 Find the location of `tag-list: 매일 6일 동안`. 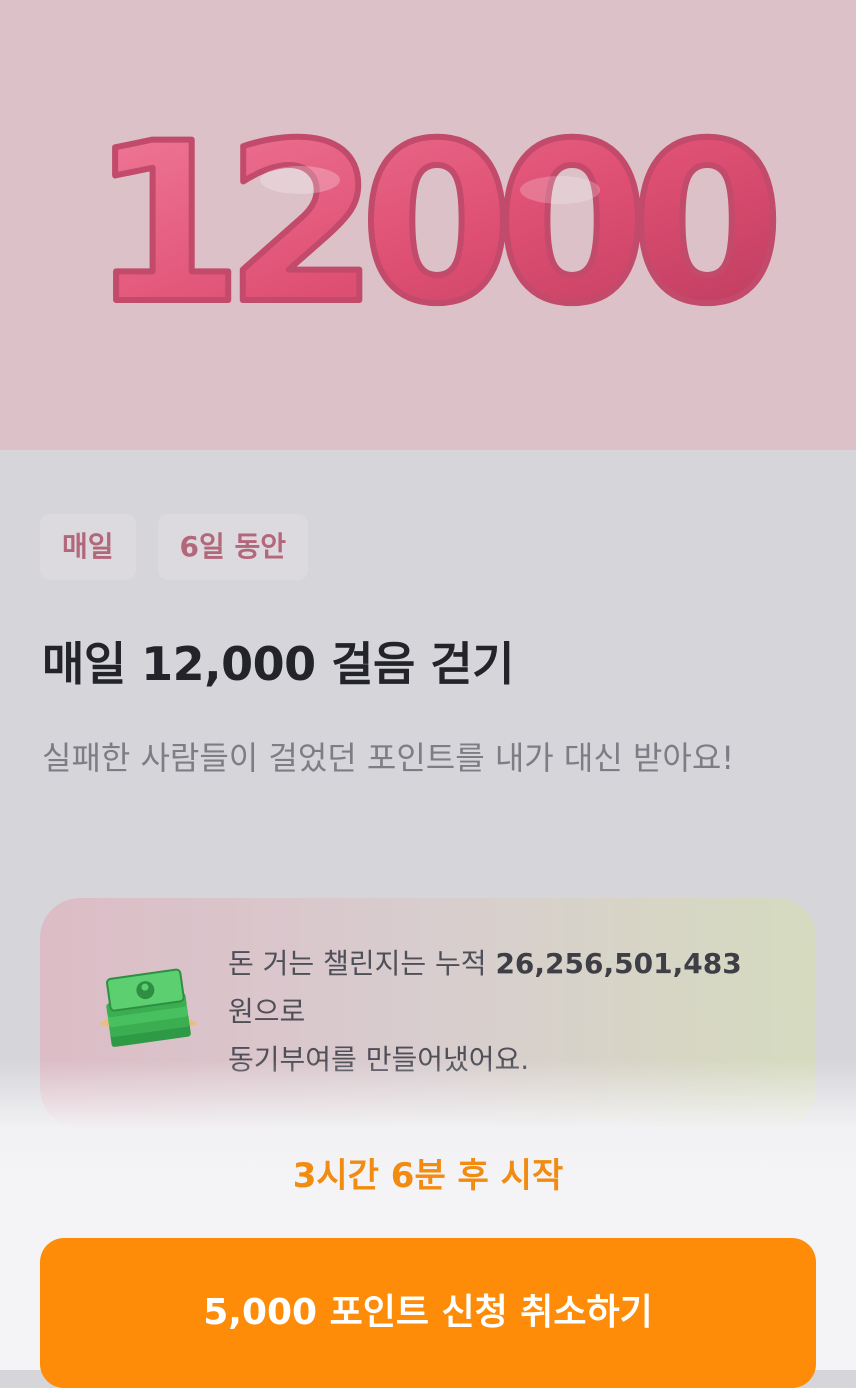

tag-list: 매일 6일 동안 is located at coordinates (174, 547).